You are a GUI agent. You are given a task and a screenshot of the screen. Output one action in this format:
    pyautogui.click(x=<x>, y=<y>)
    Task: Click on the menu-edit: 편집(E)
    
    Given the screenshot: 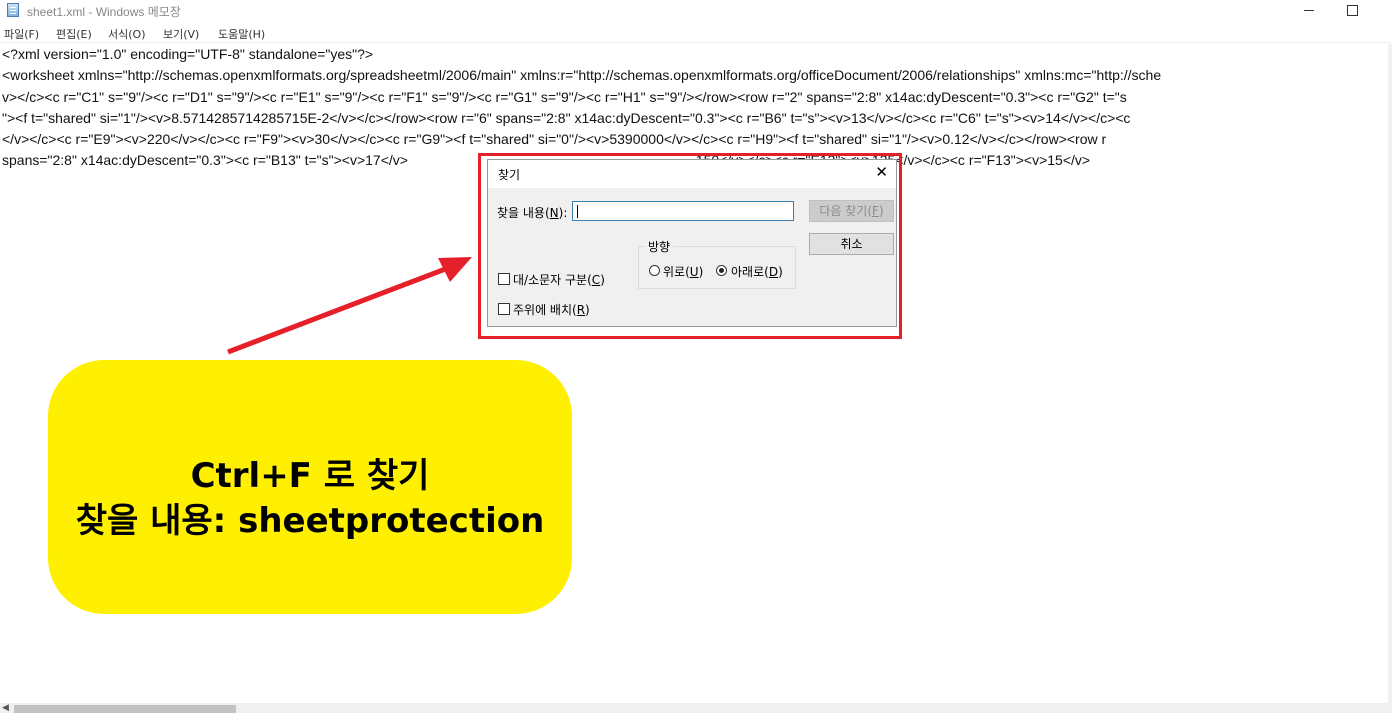 What is the action you would take?
    pyautogui.click(x=74, y=34)
    